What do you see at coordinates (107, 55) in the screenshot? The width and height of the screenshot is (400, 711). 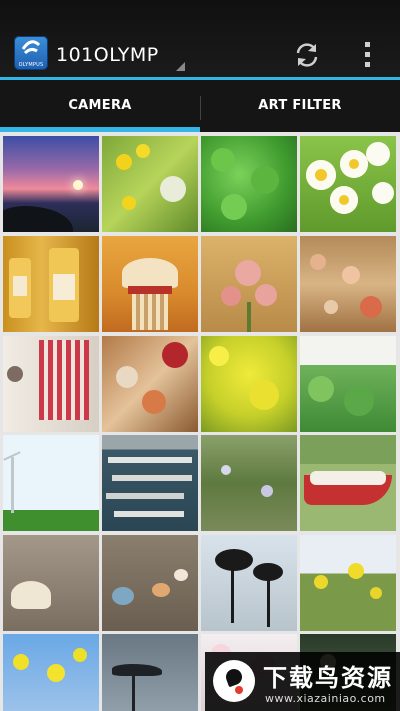 I see `folder-title: 101OLYMP` at bounding box center [107, 55].